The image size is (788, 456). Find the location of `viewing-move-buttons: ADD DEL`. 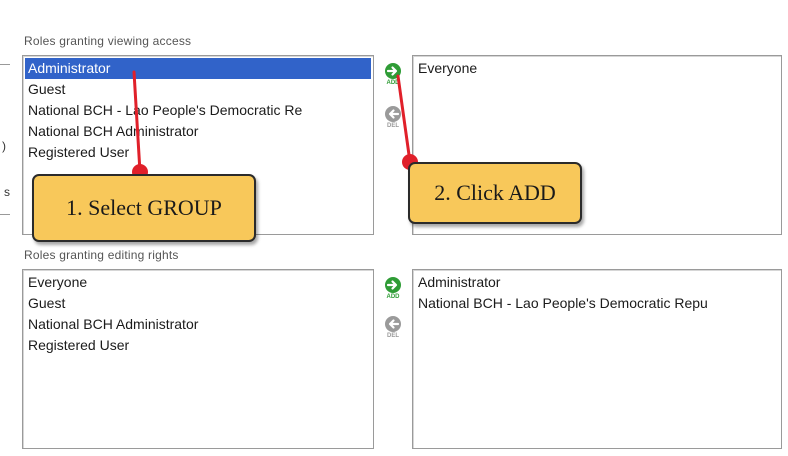

viewing-move-buttons: ADD DEL is located at coordinates (393, 100).